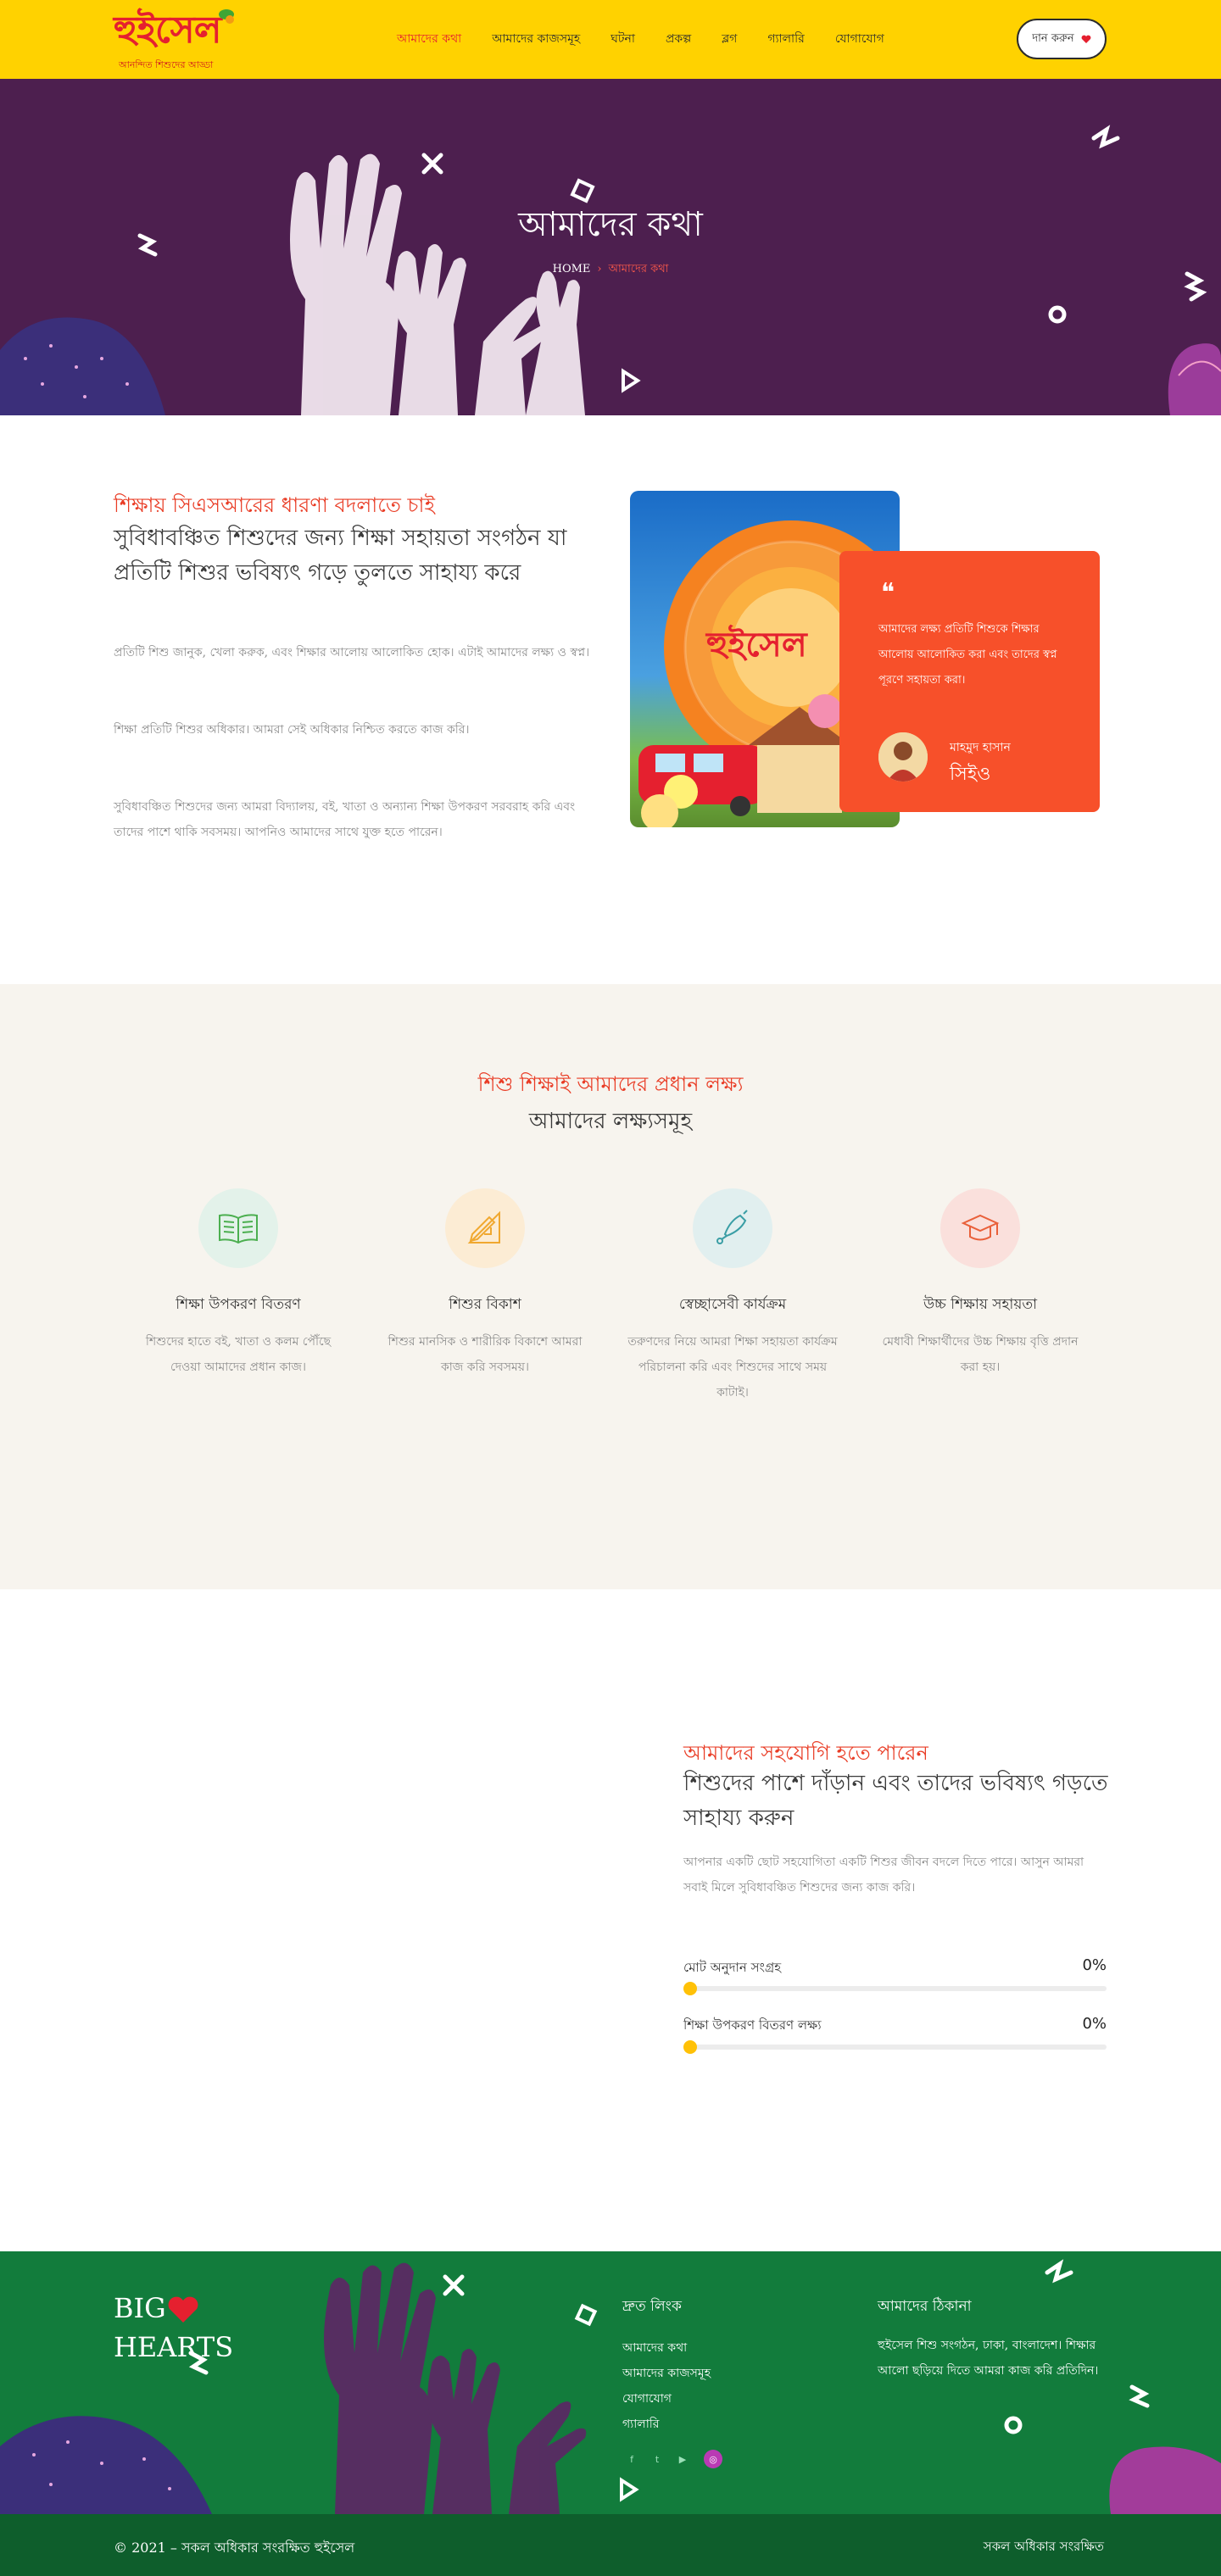  Describe the element at coordinates (652, 2306) in the screenshot. I see `footer-links-heading: দ্রুত লিংক` at that location.